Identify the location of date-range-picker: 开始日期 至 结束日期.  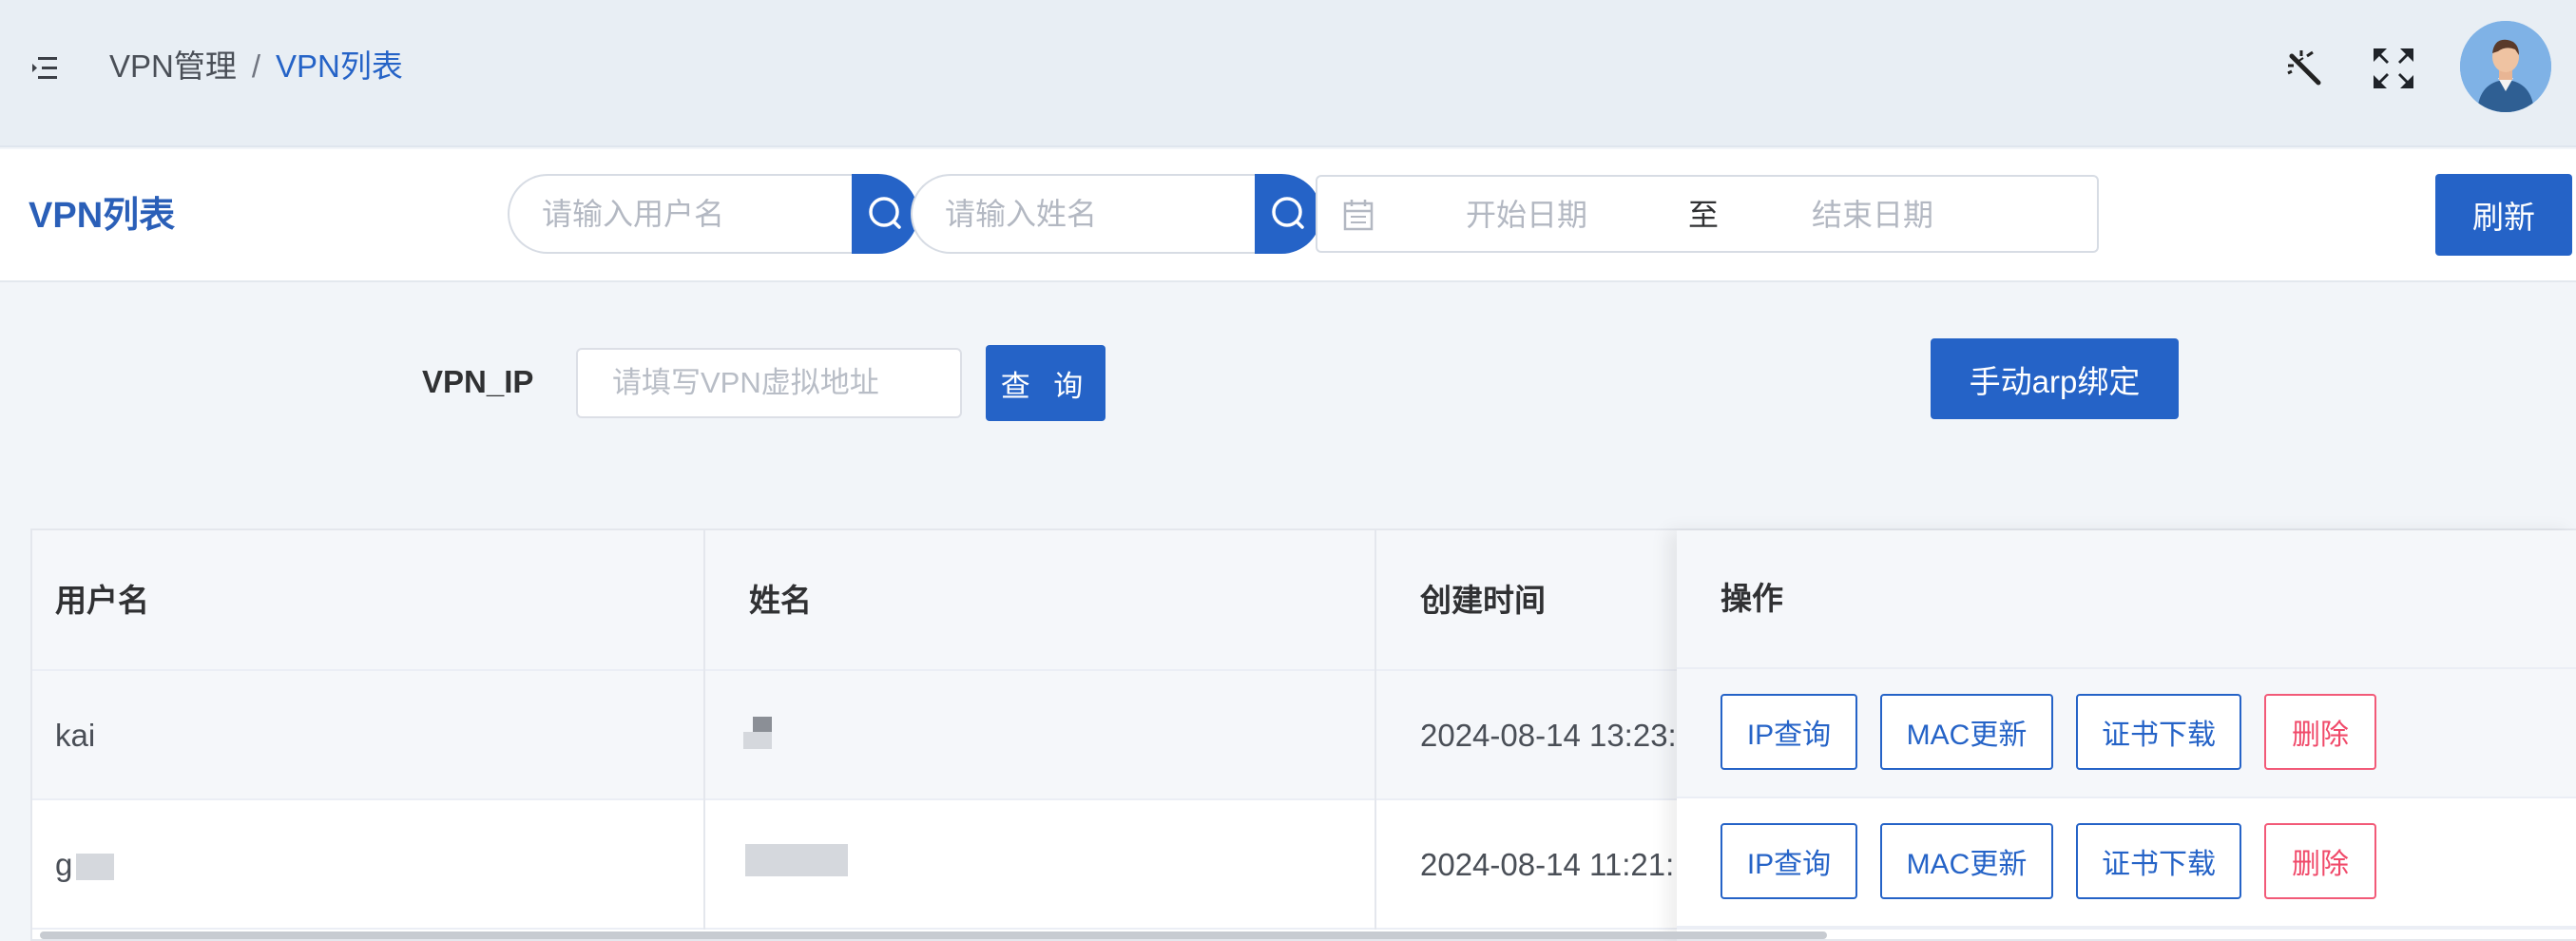
(1707, 214).